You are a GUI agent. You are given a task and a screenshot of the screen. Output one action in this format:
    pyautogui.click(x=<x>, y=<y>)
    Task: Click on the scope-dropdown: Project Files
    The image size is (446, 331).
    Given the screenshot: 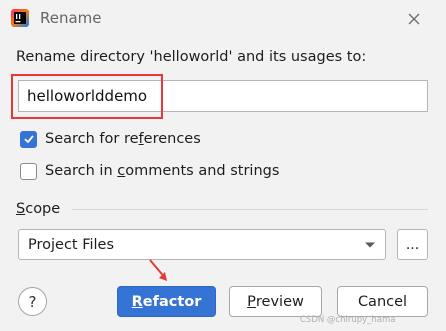 What is the action you would take?
    pyautogui.click(x=202, y=244)
    